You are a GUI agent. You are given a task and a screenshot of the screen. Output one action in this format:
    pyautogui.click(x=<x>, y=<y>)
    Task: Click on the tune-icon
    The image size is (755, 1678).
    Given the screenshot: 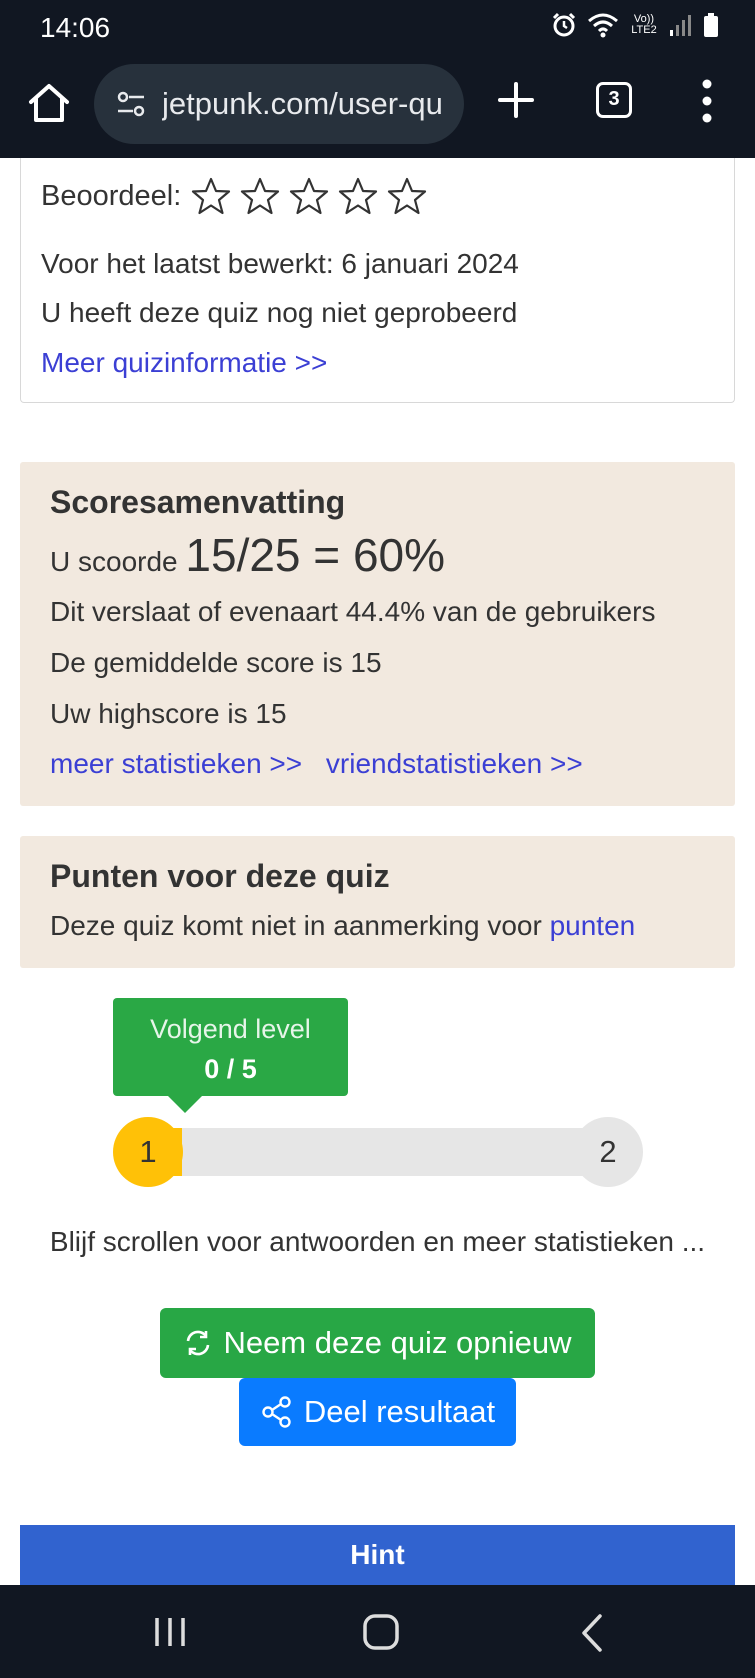 What is the action you would take?
    pyautogui.click(x=131, y=104)
    